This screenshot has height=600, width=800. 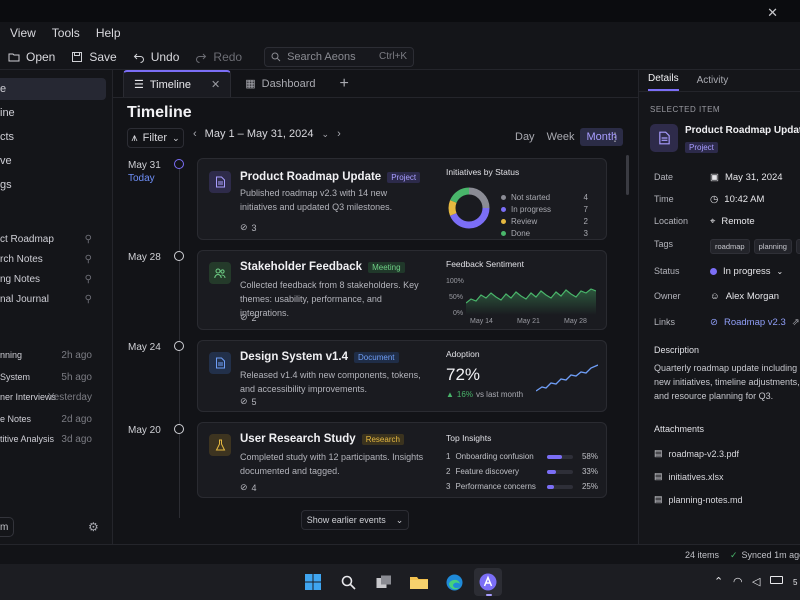 I want to click on tab-timeline: ☰ Timeline ✕, so click(x=177, y=83).